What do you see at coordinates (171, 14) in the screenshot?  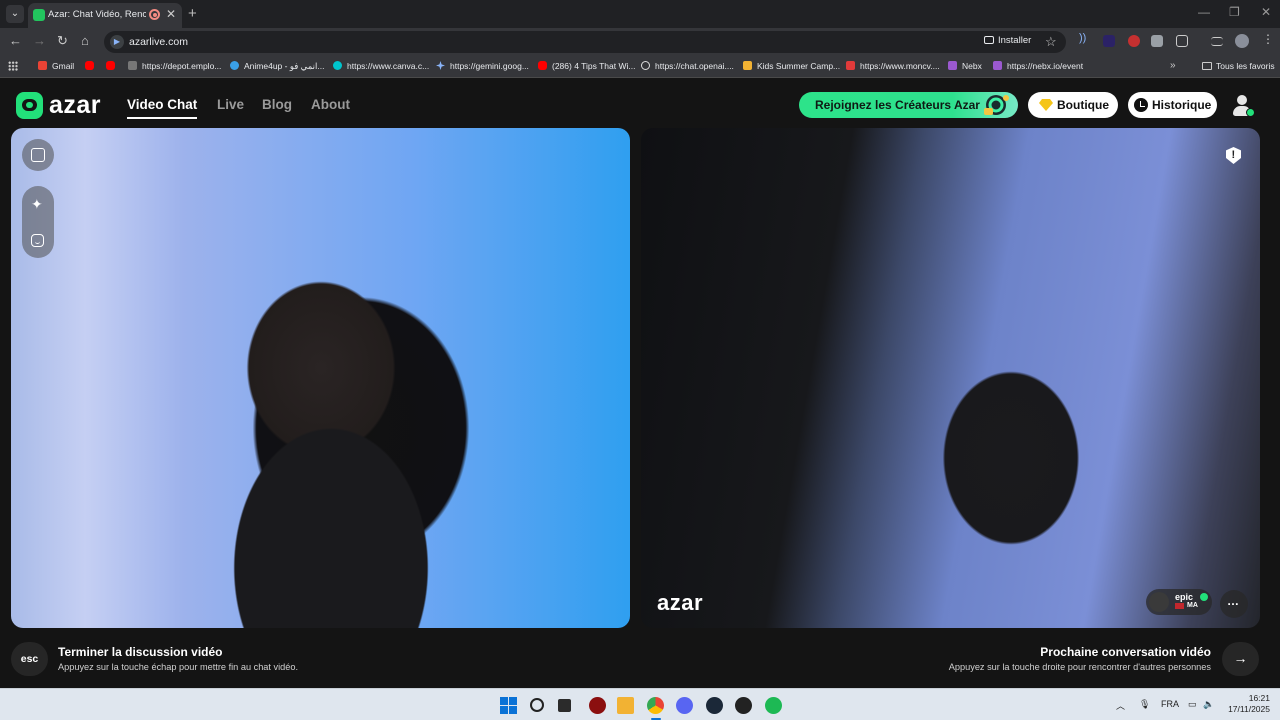 I see `tab-close-button: ✕` at bounding box center [171, 14].